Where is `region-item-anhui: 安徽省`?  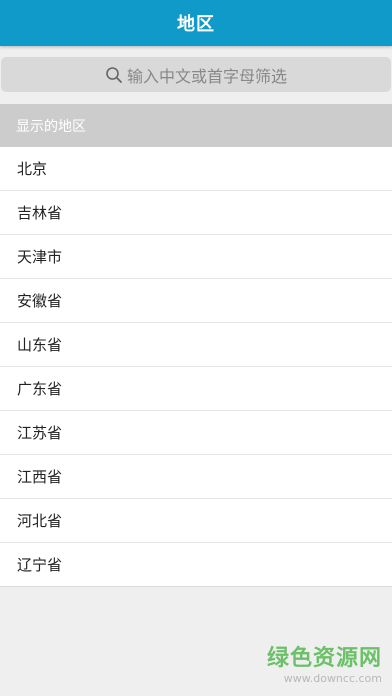 region-item-anhui: 安徽省 is located at coordinates (196, 301).